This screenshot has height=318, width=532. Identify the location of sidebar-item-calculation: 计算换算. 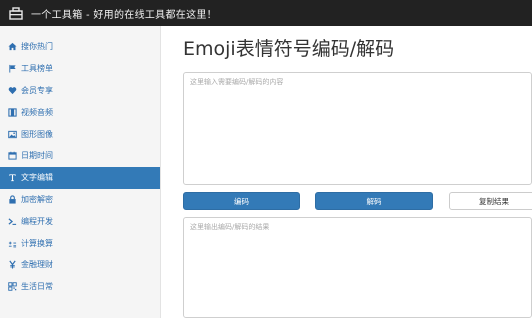
(80, 243).